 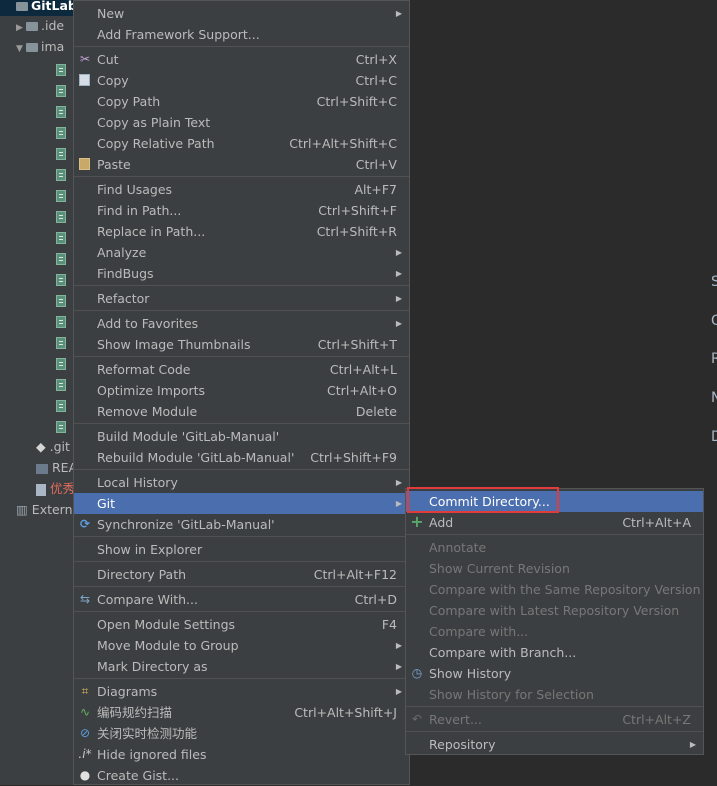 I want to click on menu-item-shortcut: Ctrl+V, so click(x=376, y=164).